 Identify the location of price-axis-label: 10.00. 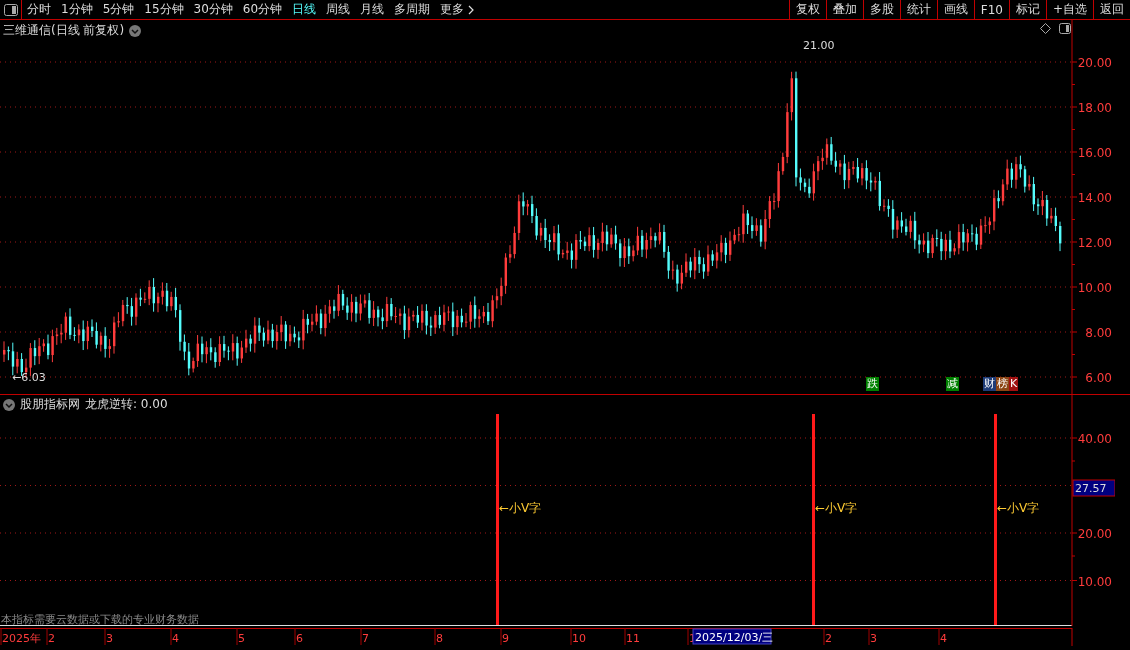
(1094, 288).